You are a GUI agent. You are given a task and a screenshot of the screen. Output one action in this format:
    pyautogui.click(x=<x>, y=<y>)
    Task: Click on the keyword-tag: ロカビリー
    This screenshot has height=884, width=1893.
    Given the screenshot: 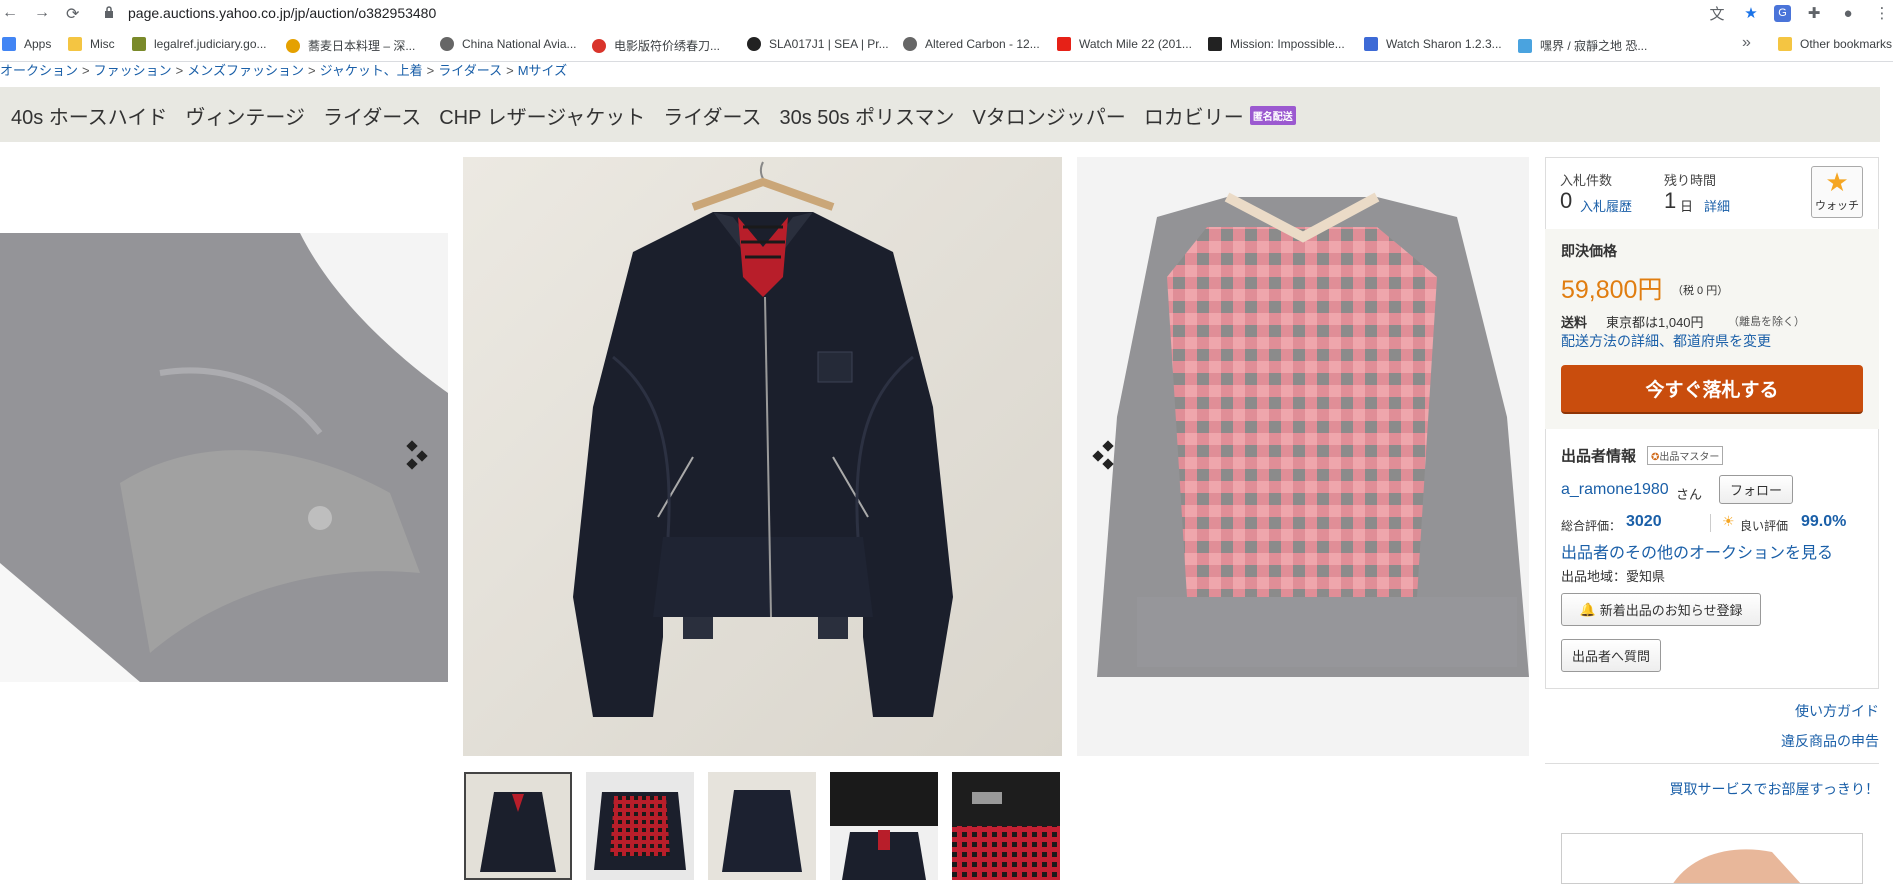 What is the action you would take?
    pyautogui.click(x=1194, y=115)
    